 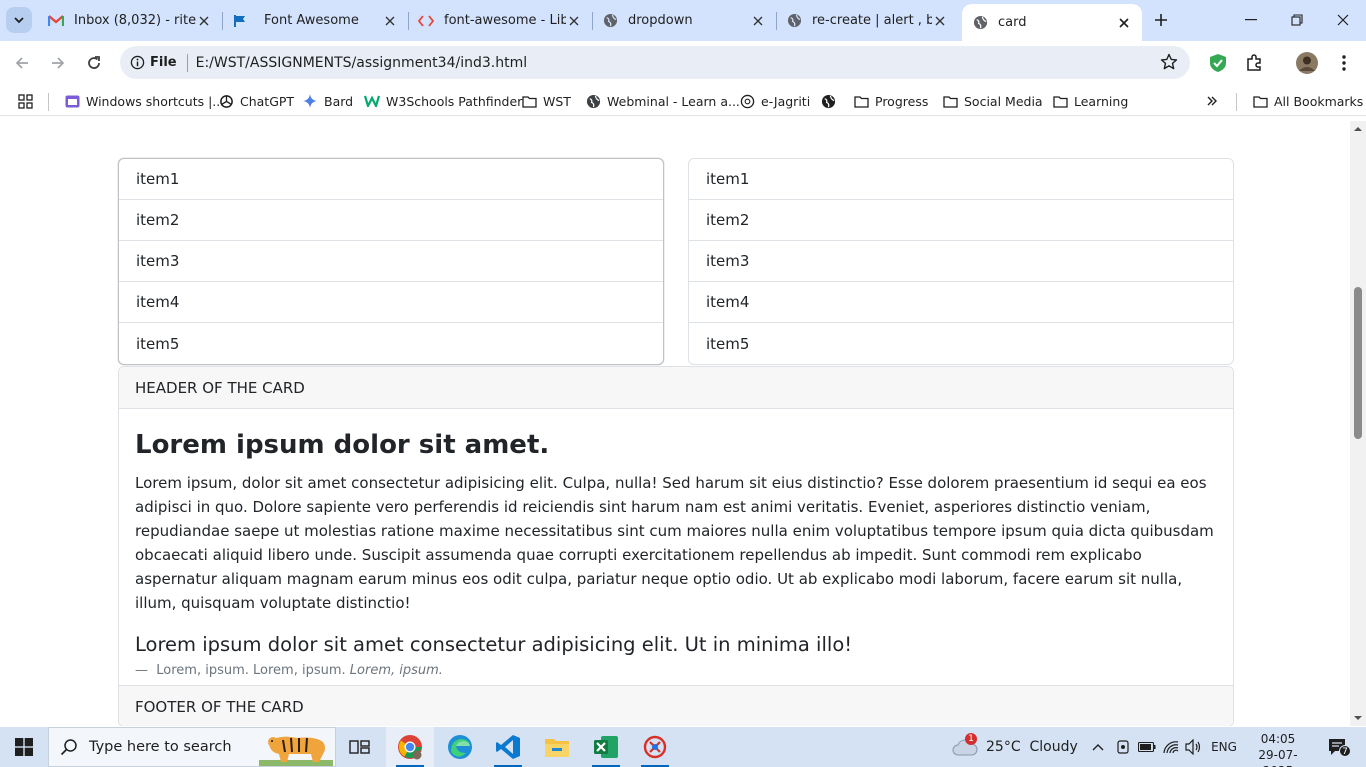 I want to click on scroll-down-arrow-icon, so click(x=1358, y=718).